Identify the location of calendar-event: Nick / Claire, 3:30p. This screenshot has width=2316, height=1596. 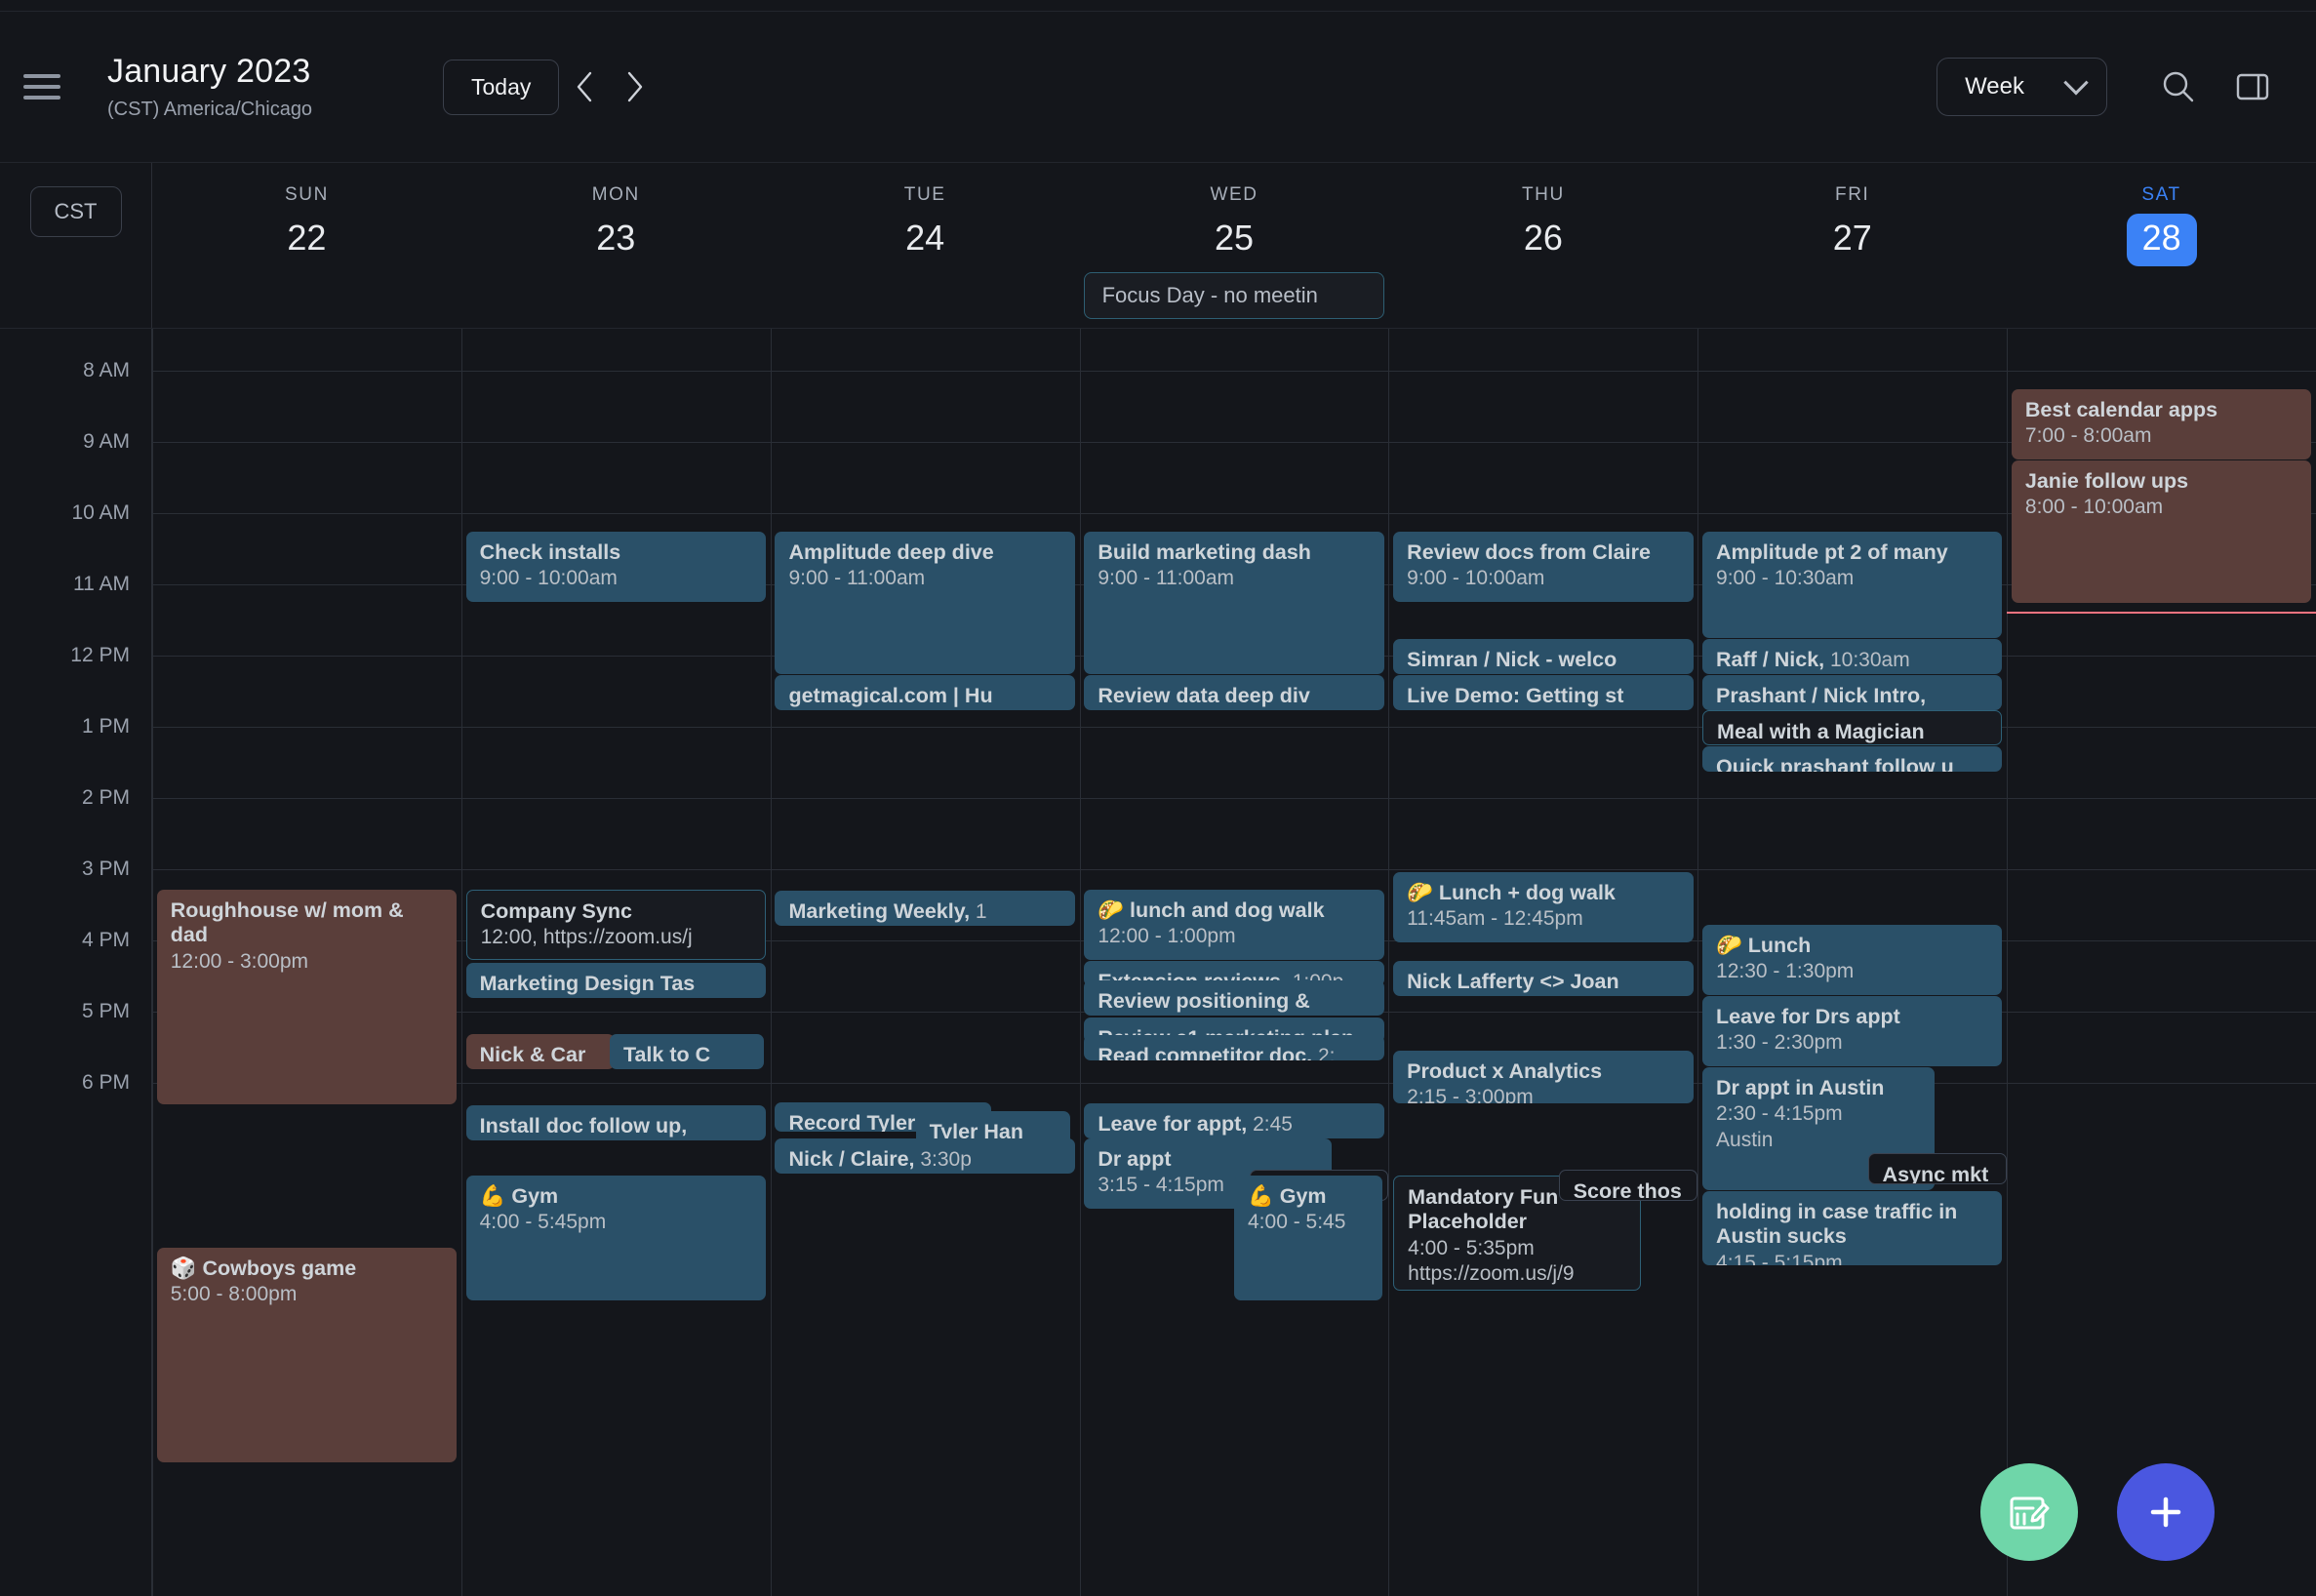
(925, 1156).